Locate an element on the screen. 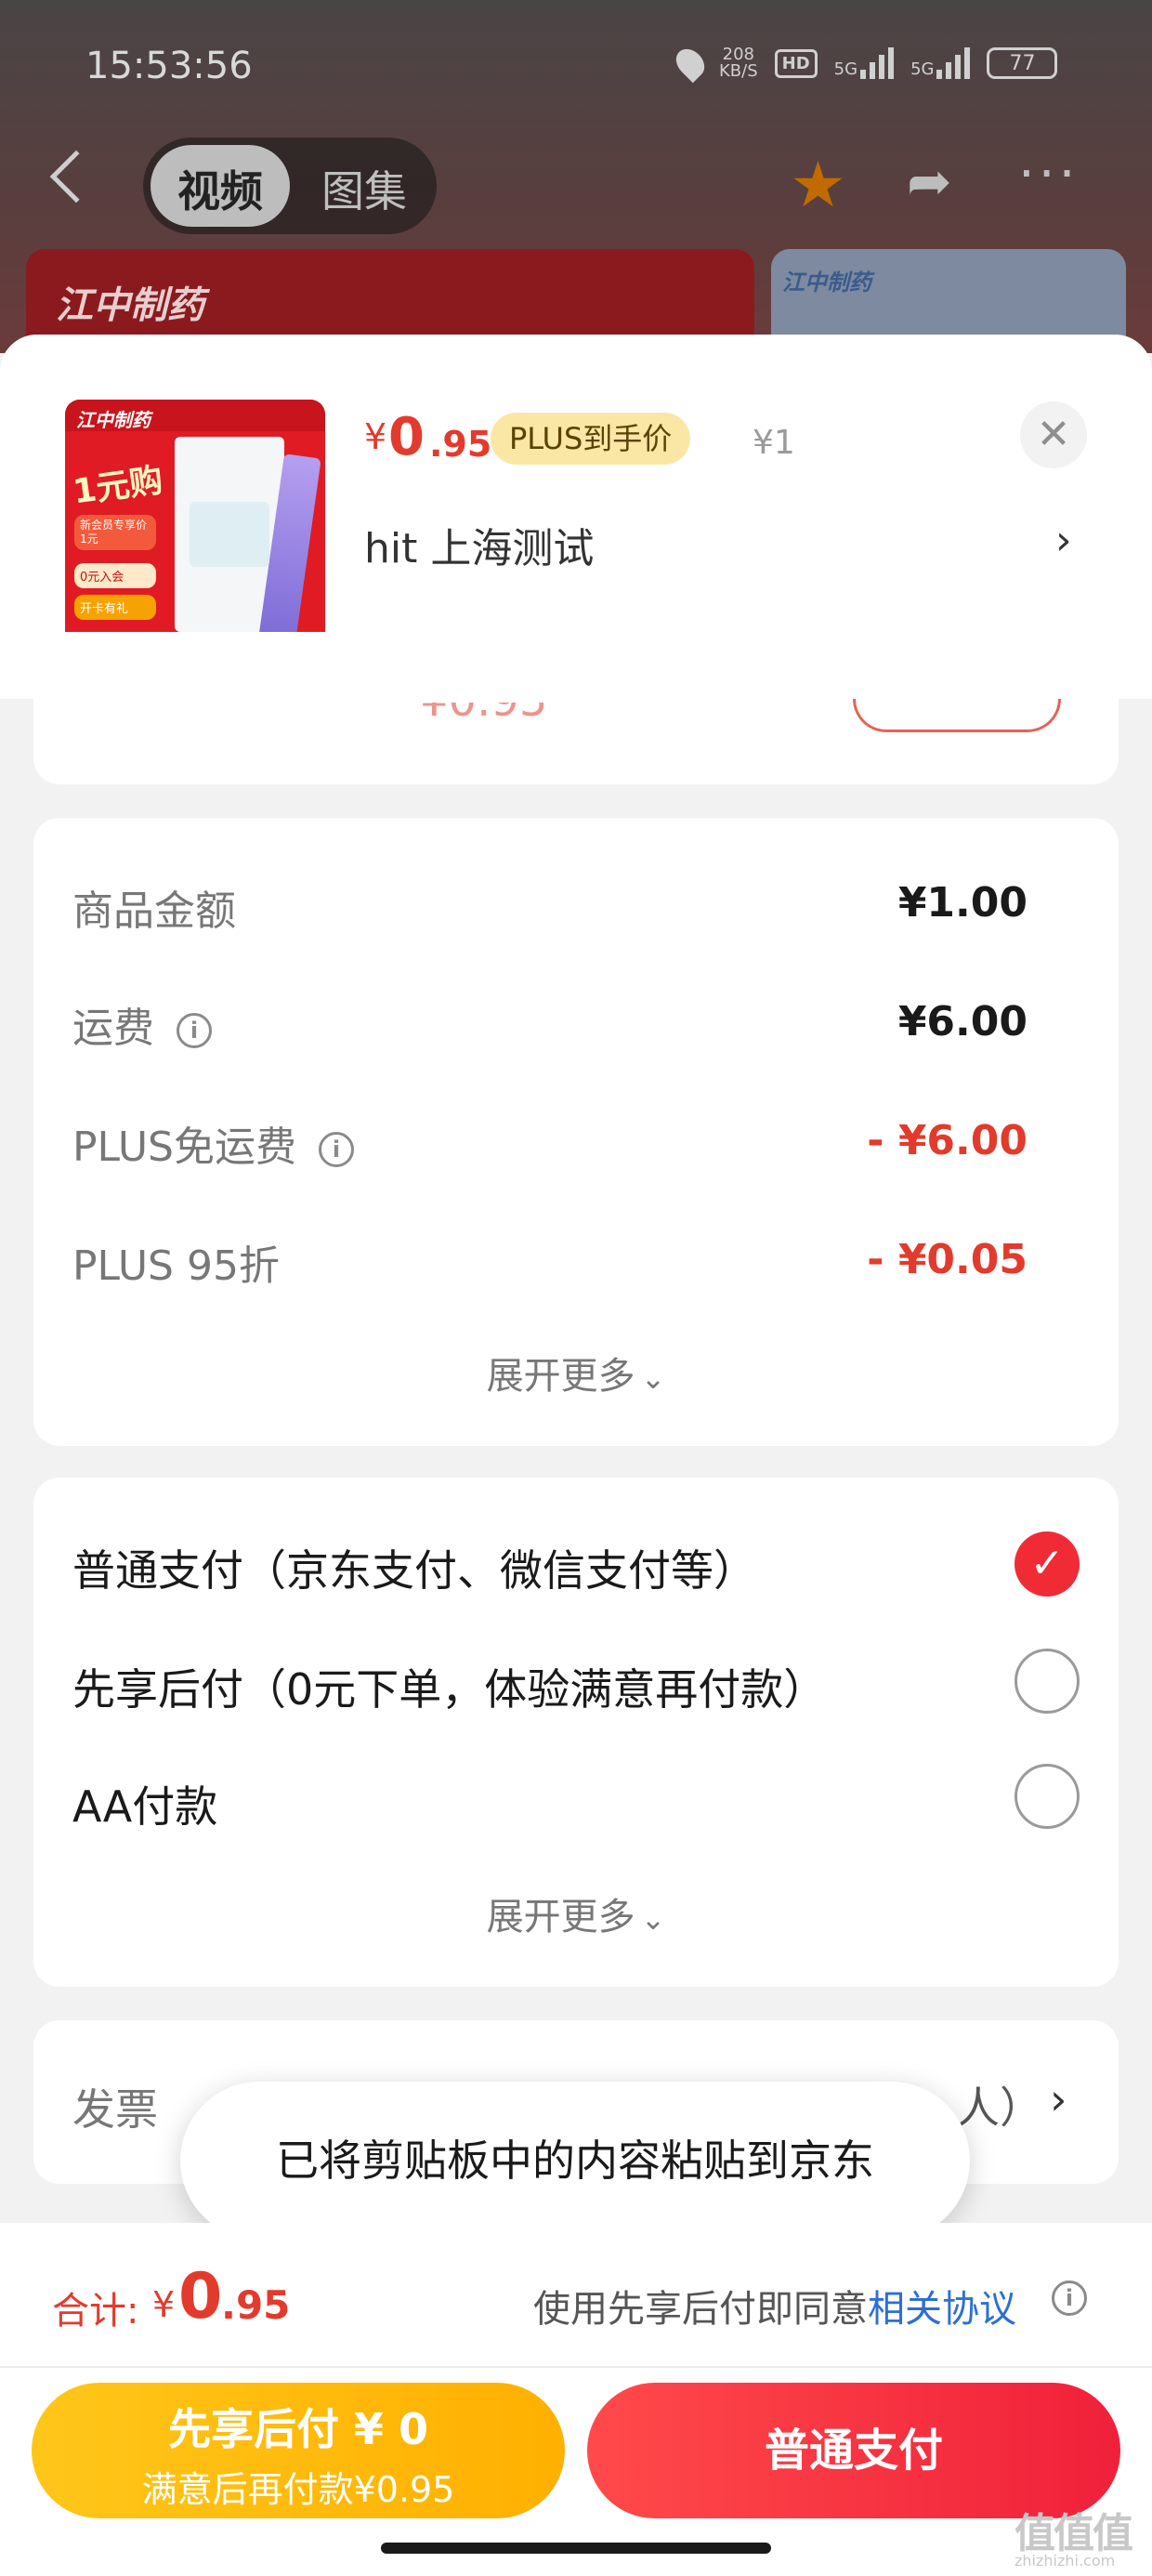 This screenshot has height=2576, width=1152. status-icons: 208 KB/S HD 5G 5G 77 is located at coordinates (864, 63).